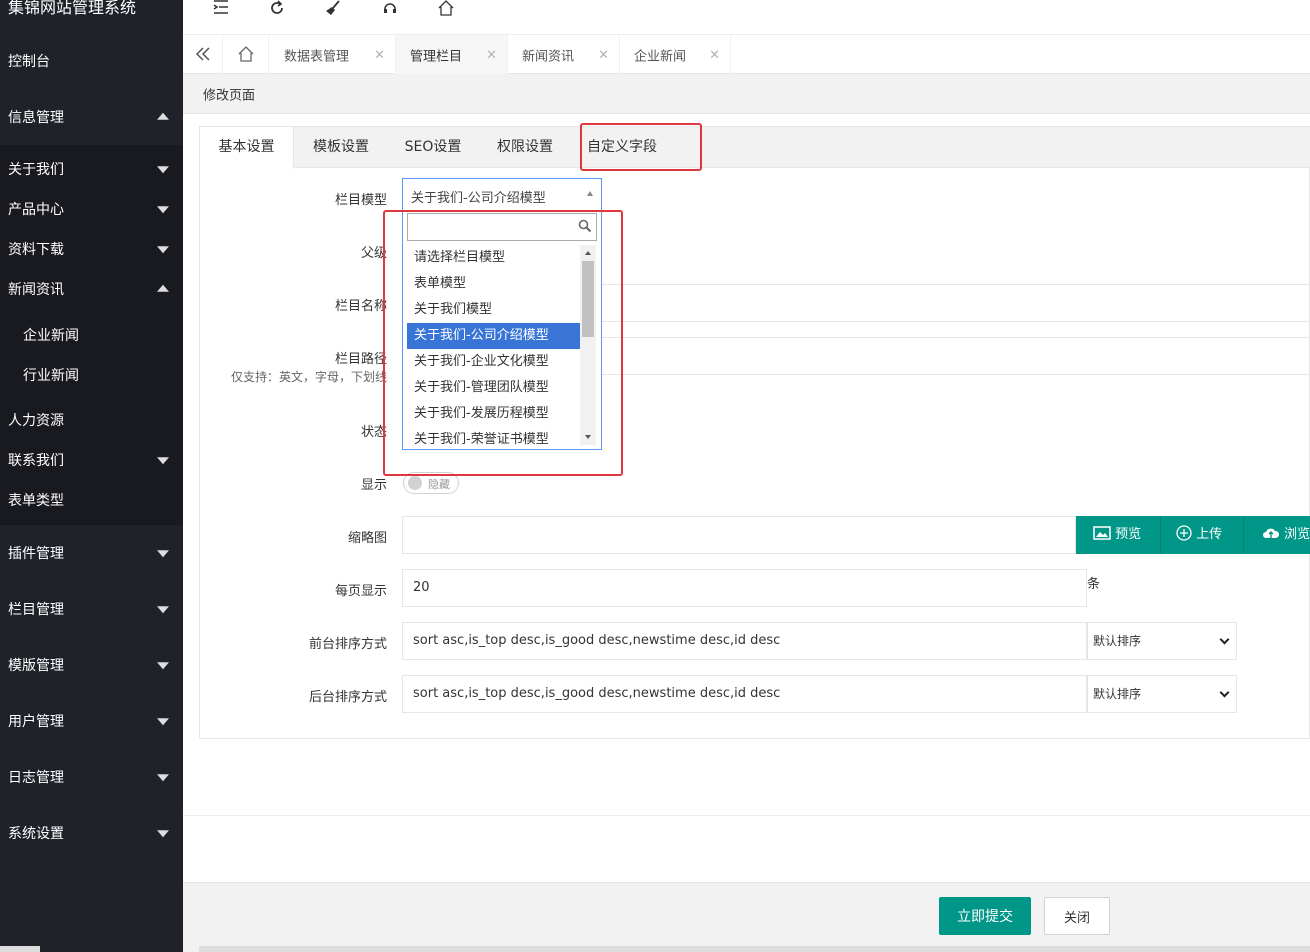 Image resolution: width=1310 pixels, height=952 pixels. What do you see at coordinates (91, 460) in the screenshot?
I see `sidebar-item-contact: 联系我们` at bounding box center [91, 460].